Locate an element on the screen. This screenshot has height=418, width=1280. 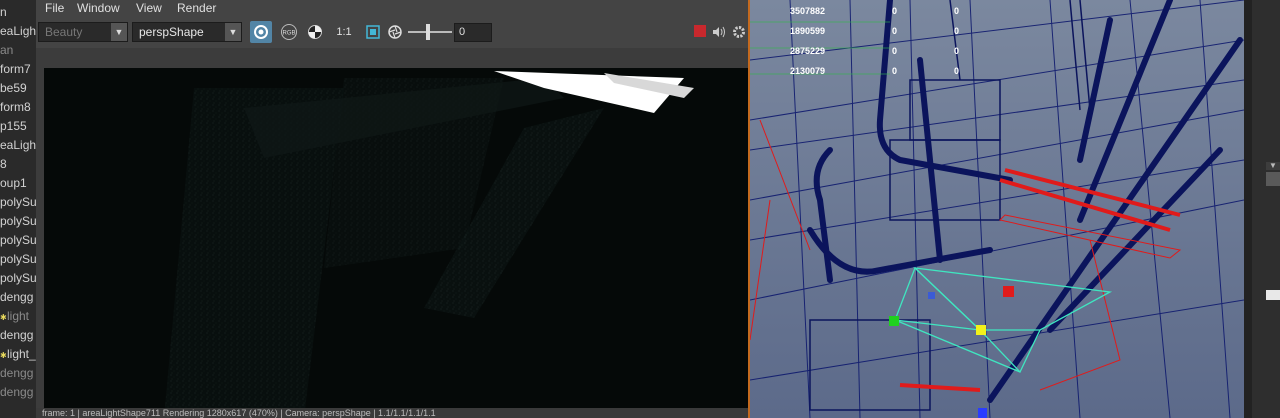
stop-render-button is located at coordinates (700, 31).